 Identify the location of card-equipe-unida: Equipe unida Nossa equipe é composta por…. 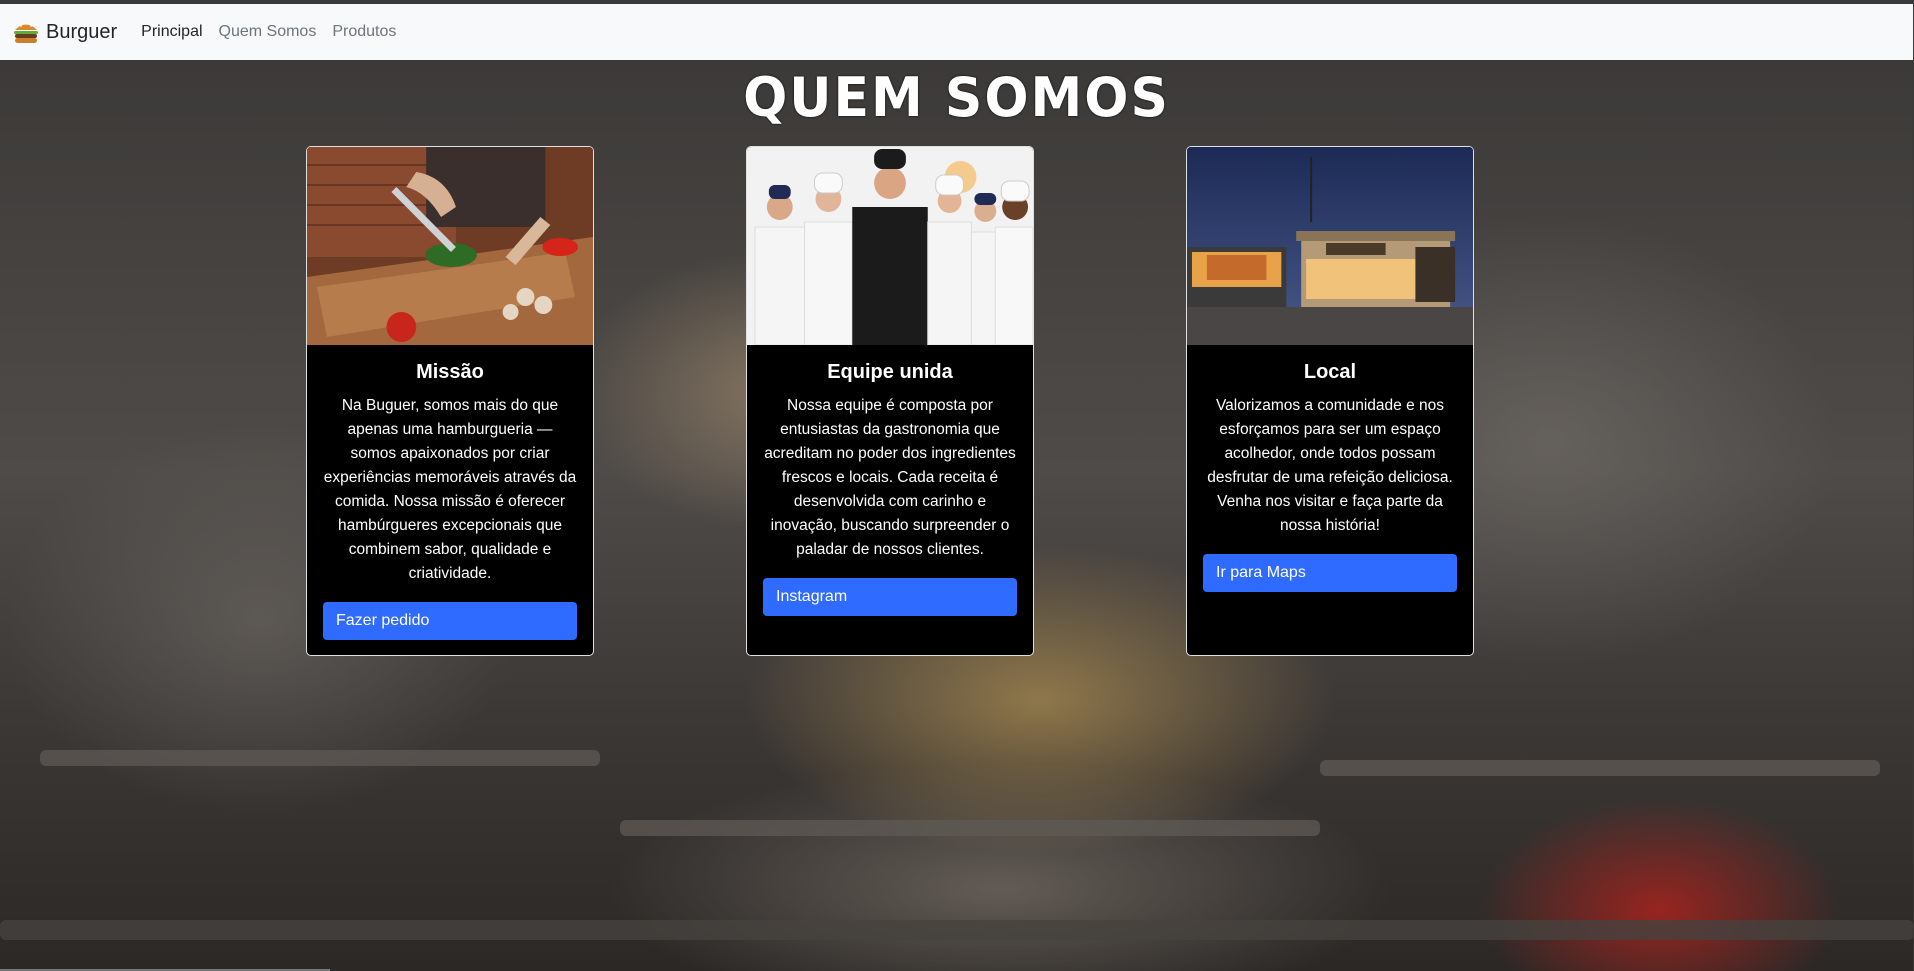
(890, 401).